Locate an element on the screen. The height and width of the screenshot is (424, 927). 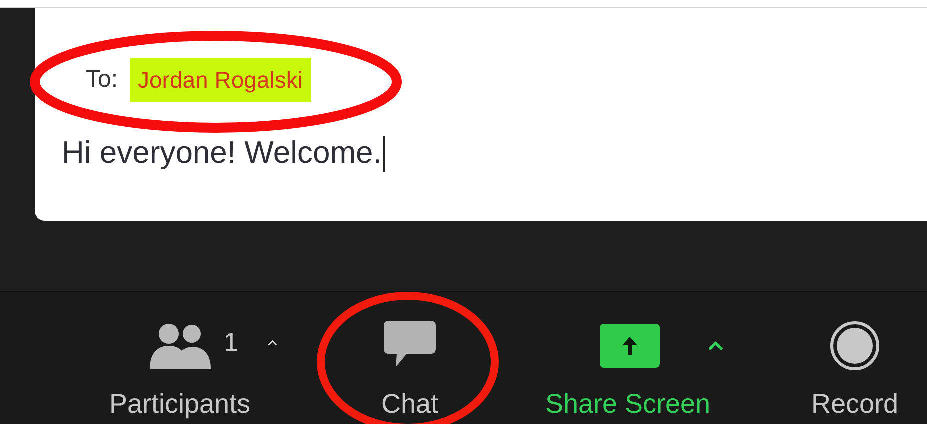
participants-button: Participants is located at coordinates (180, 404).